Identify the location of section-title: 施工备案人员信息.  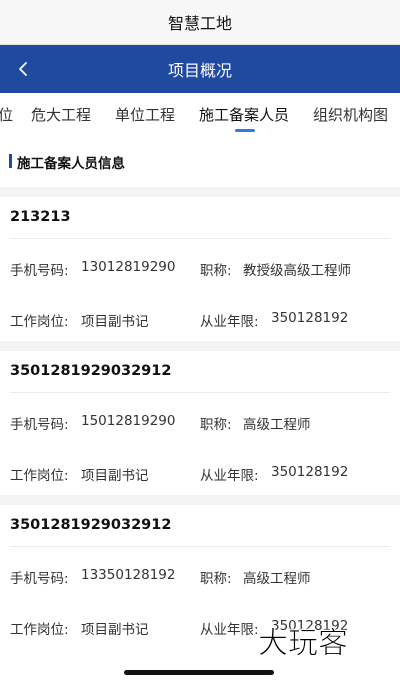
(71, 164).